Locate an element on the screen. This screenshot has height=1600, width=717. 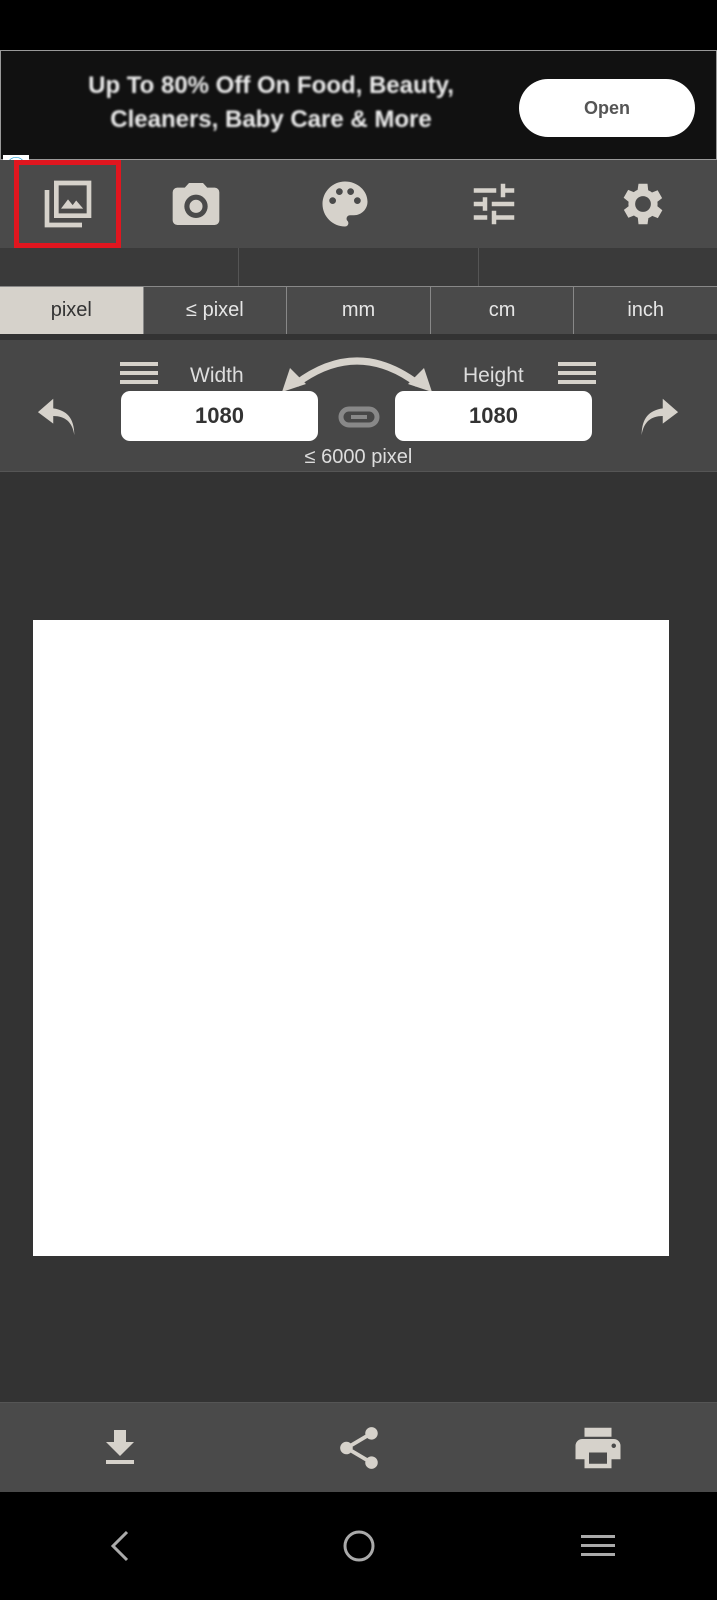
recents-icon is located at coordinates (597, 1545).